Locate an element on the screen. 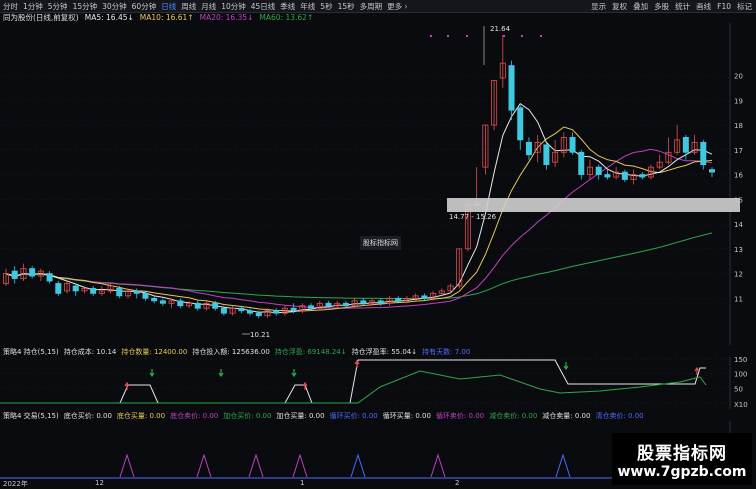  ind1-axis-1: 100 is located at coordinates (740, 375).